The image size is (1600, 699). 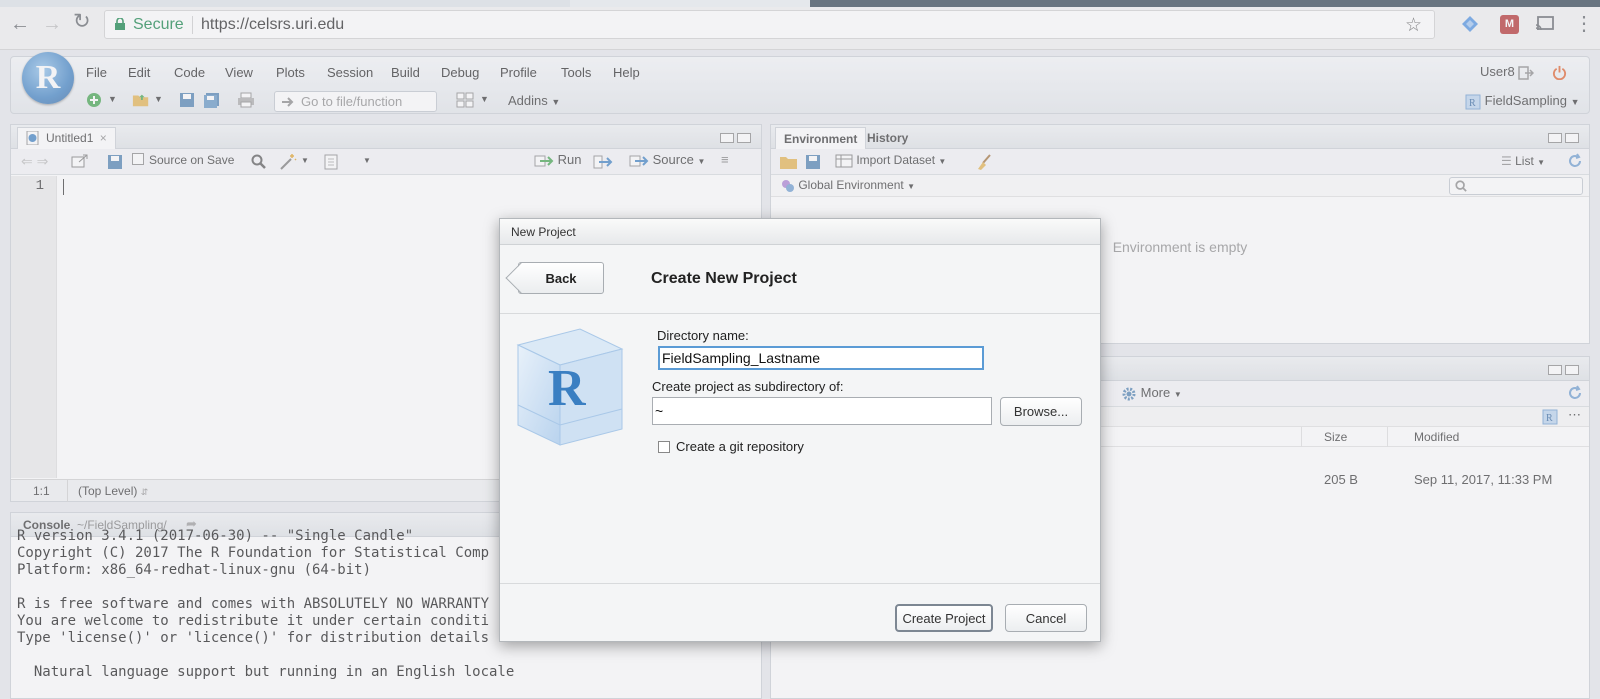 What do you see at coordinates (1046, 618) in the screenshot?
I see `cancel-button: Cancel` at bounding box center [1046, 618].